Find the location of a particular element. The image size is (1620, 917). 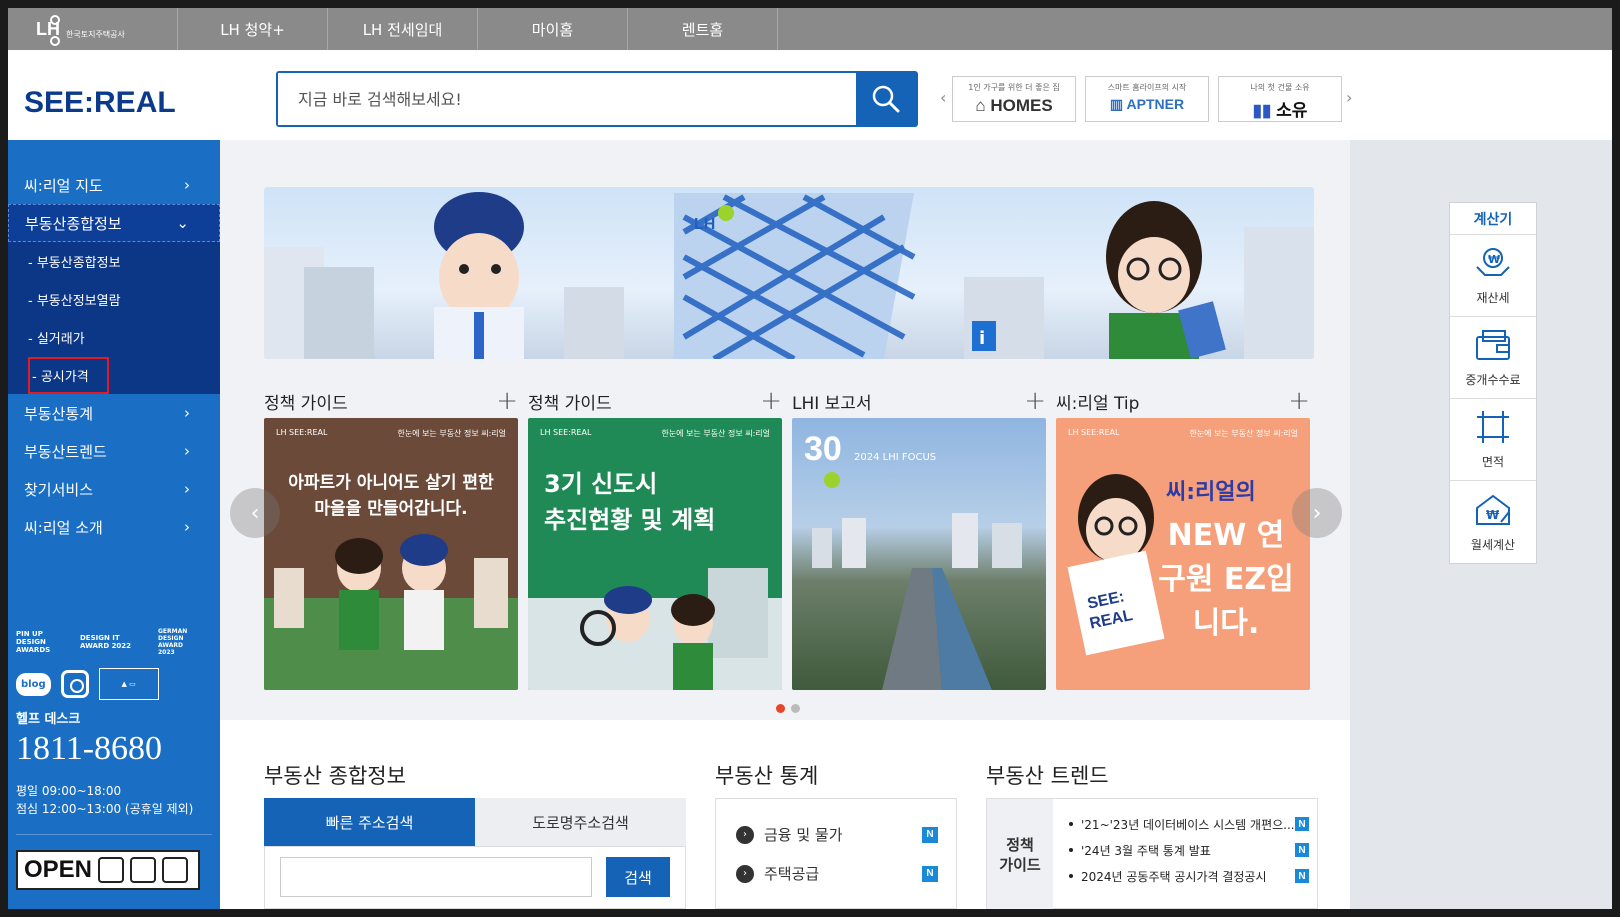

calc-item-label: 월세계산 is located at coordinates (1493, 544).